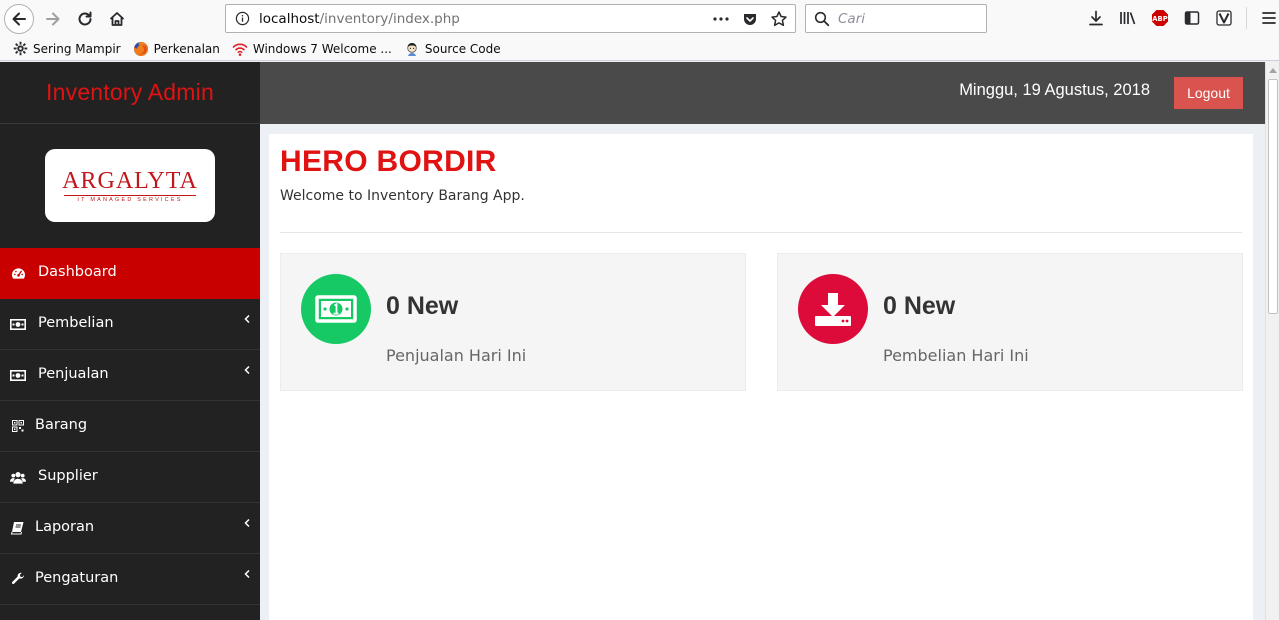 This screenshot has height=620, width=1279. Describe the element at coordinates (1266, 18) in the screenshot. I see `hamburger-menu-icon` at that location.